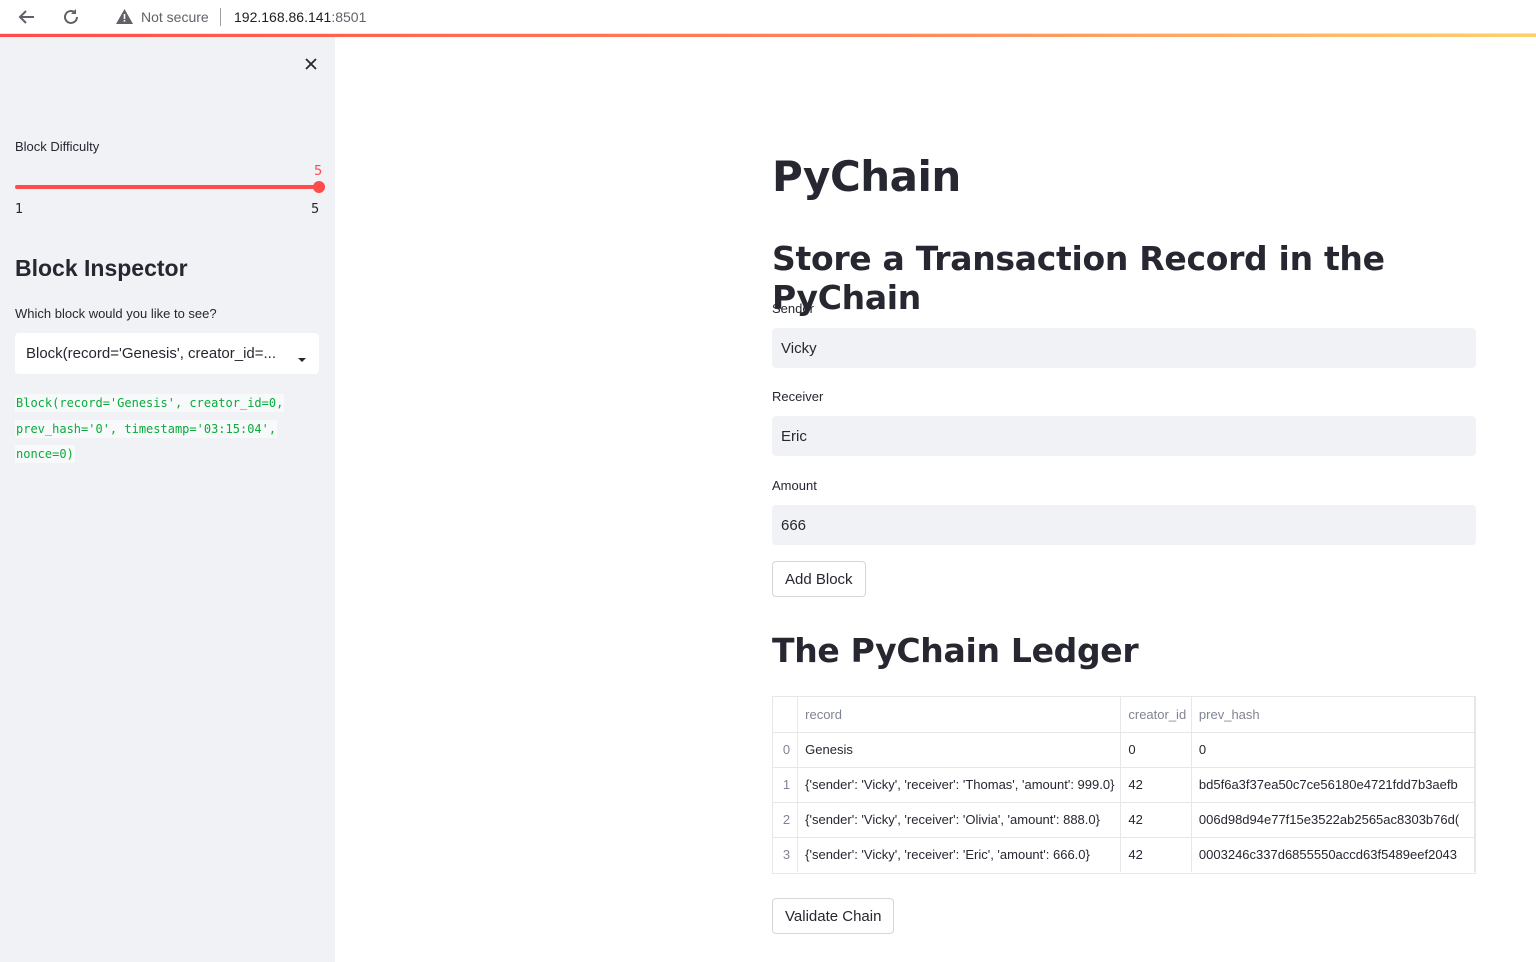  I want to click on slider-label: Block Difficulty, so click(57, 146).